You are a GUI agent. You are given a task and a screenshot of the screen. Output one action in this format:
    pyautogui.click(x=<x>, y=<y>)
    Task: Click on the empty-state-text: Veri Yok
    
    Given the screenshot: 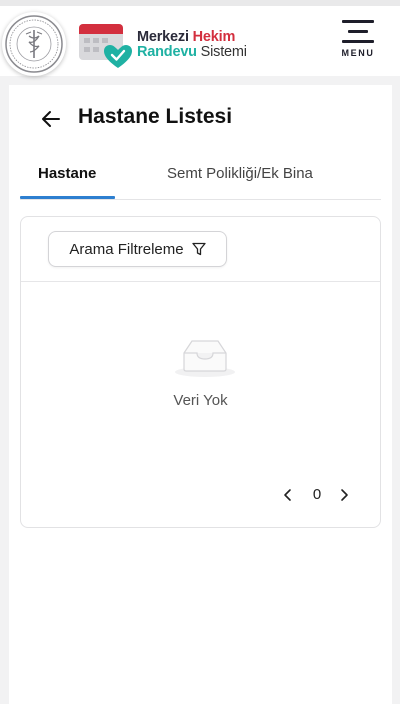 What is the action you would take?
    pyautogui.click(x=200, y=400)
    